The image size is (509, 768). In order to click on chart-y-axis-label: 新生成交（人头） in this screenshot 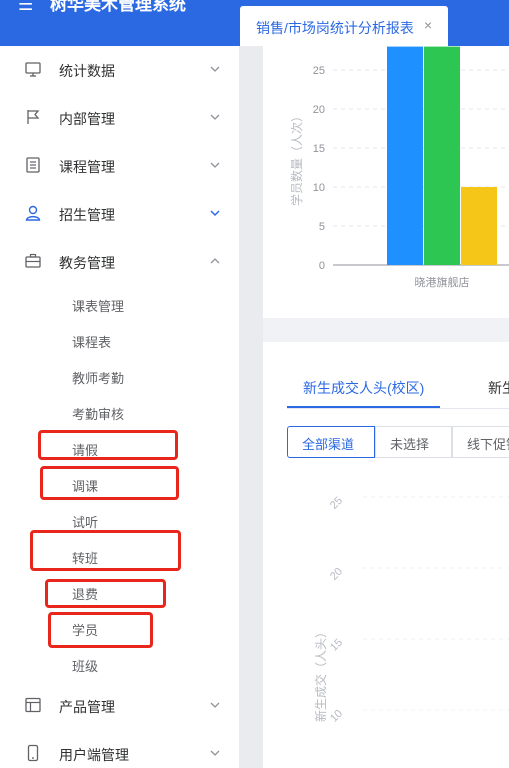, I will do `click(320, 674)`.